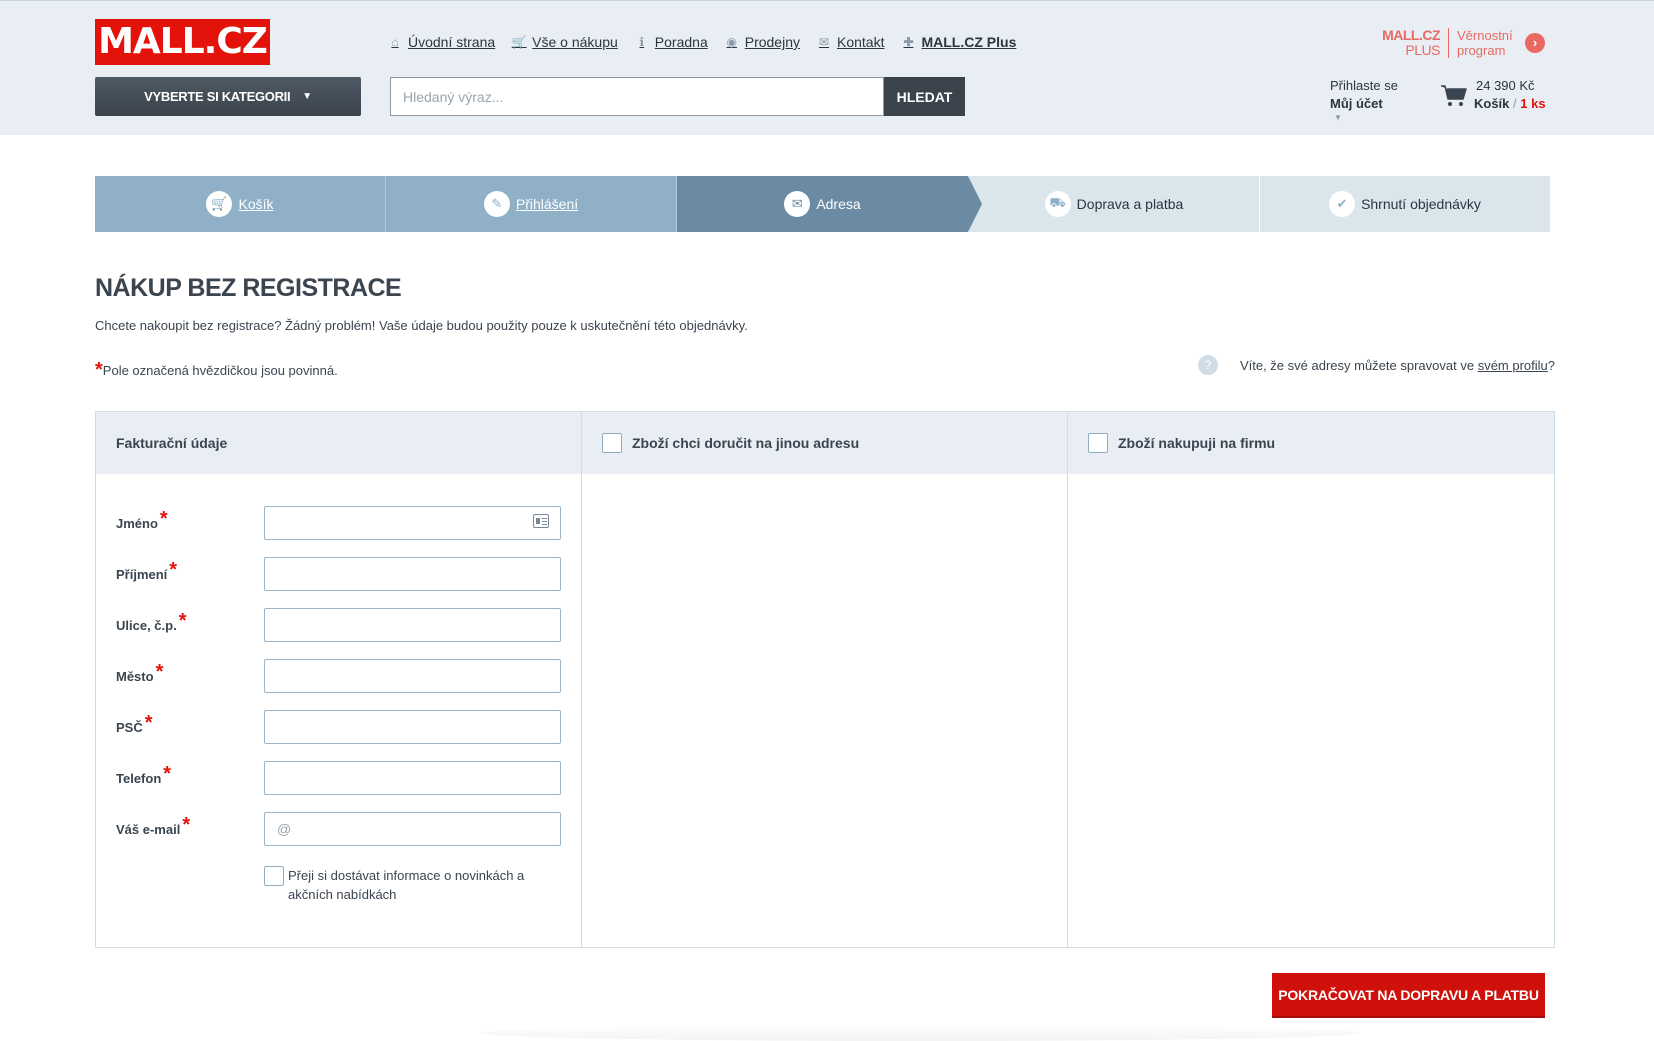 The image size is (1654, 1041). Describe the element at coordinates (412, 727) in the screenshot. I see `zip-input` at that location.